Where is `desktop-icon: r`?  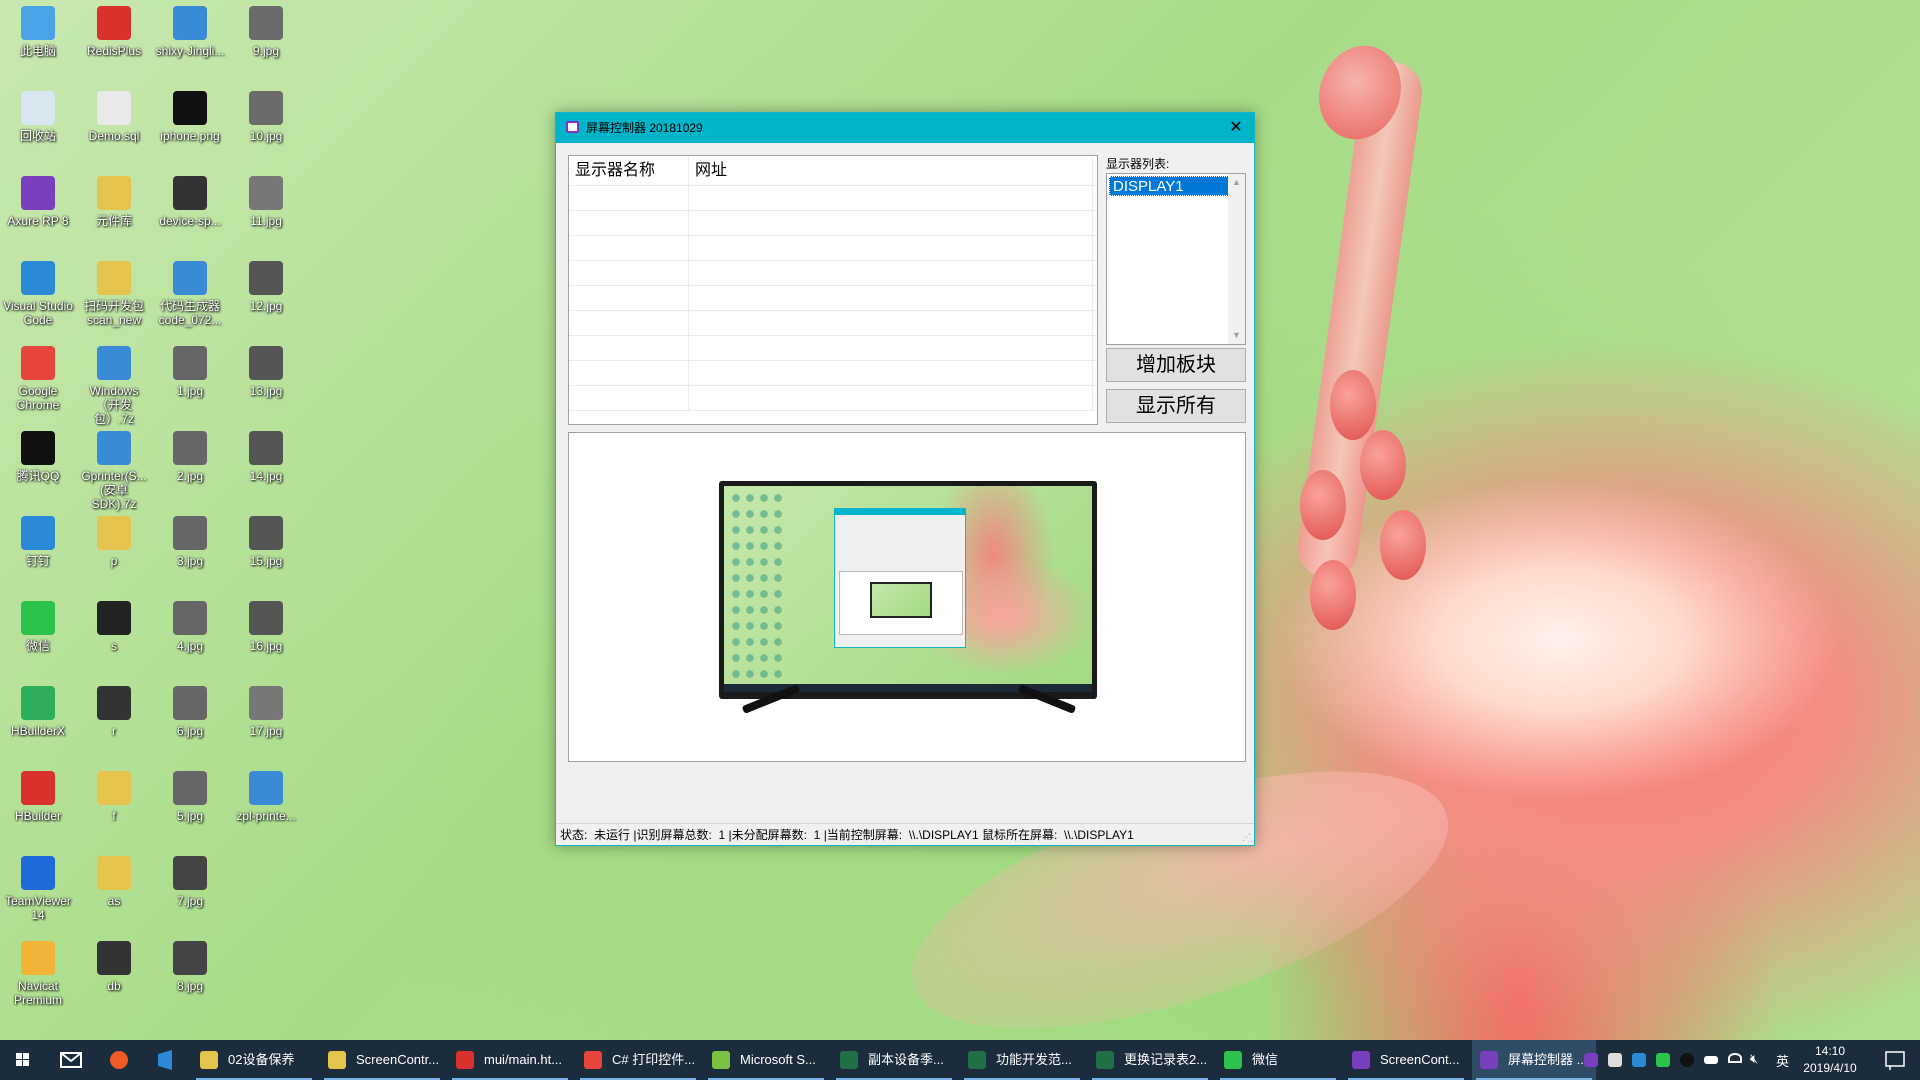 desktop-icon: r is located at coordinates (114, 722).